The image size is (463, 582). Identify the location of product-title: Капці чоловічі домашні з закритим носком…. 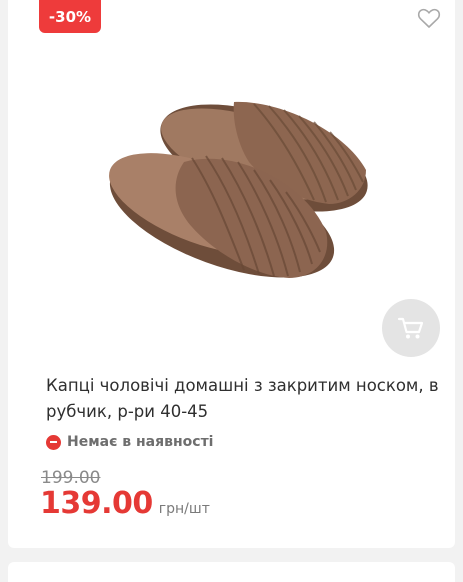
(246, 399).